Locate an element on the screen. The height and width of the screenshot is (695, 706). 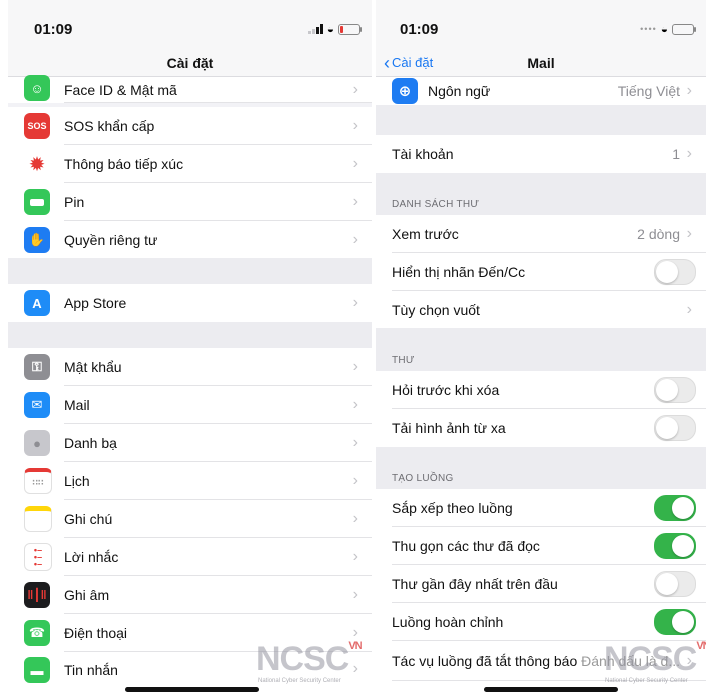
accounts-value: 1 is located at coordinates (676, 154).